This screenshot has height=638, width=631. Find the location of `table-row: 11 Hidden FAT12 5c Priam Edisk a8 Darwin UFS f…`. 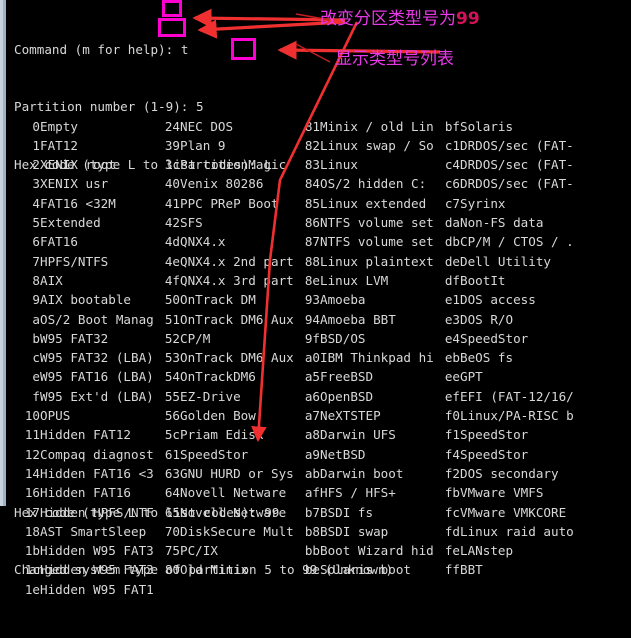

table-row: 11 Hidden FAT12 5c Priam Edisk a8 Darwin UFS f… is located at coordinates (294, 434).